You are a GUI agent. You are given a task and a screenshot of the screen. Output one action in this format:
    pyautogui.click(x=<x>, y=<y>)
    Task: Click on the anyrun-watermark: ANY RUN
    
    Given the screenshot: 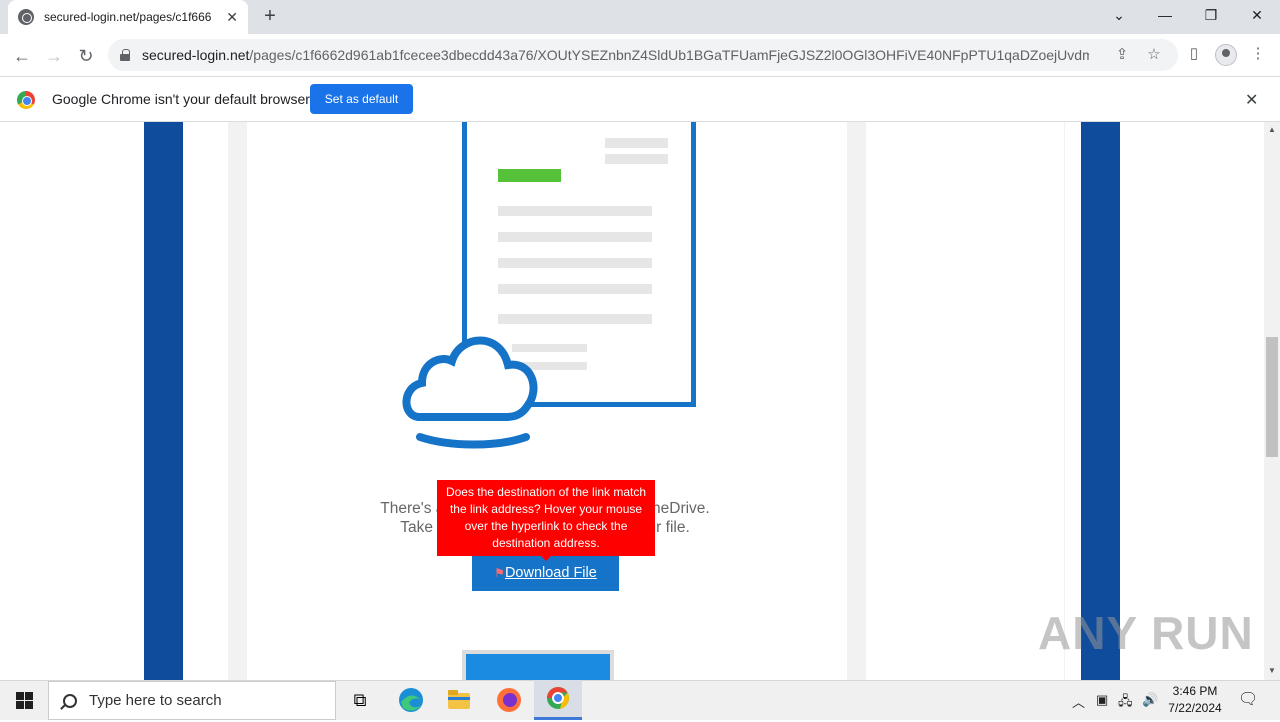 What is the action you would take?
    pyautogui.click(x=1146, y=633)
    